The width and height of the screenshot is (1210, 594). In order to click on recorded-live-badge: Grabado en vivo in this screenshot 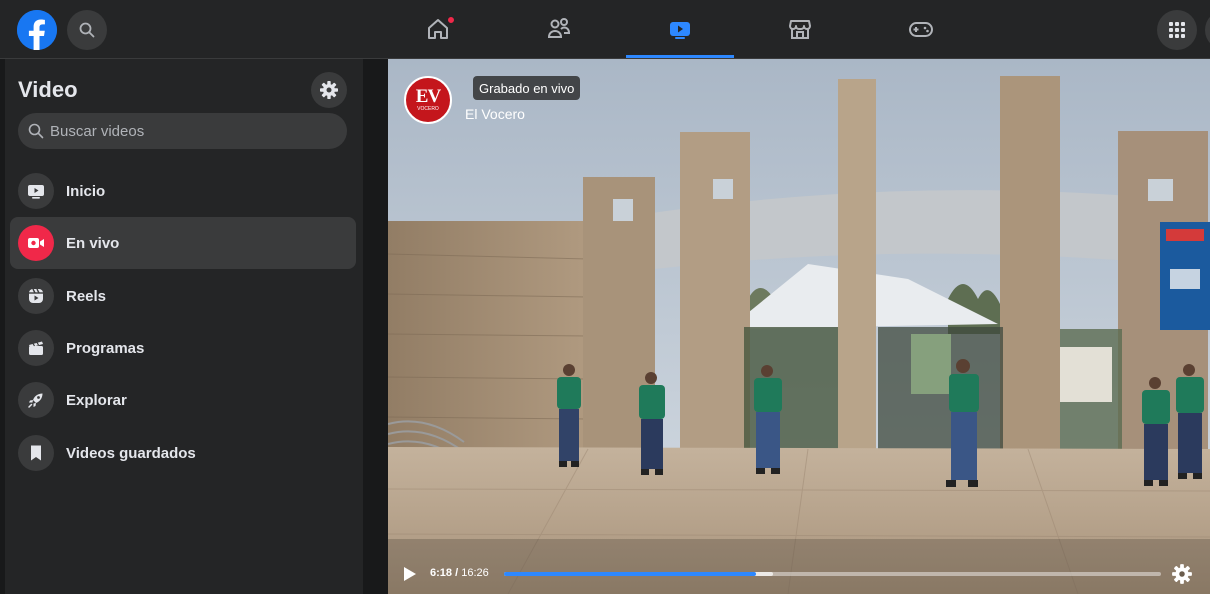, I will do `click(527, 88)`.